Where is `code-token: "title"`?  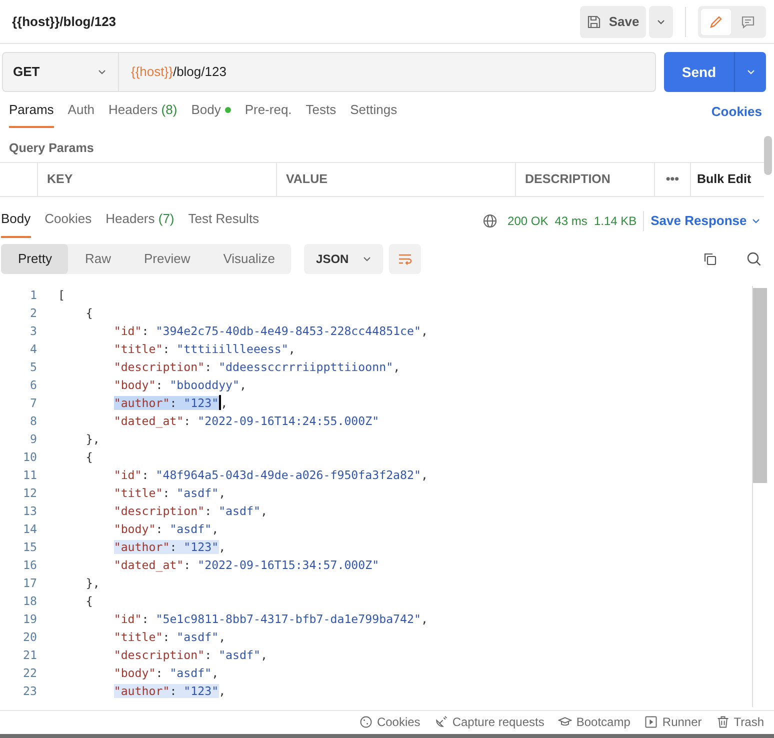
code-token: "title" is located at coordinates (137, 637).